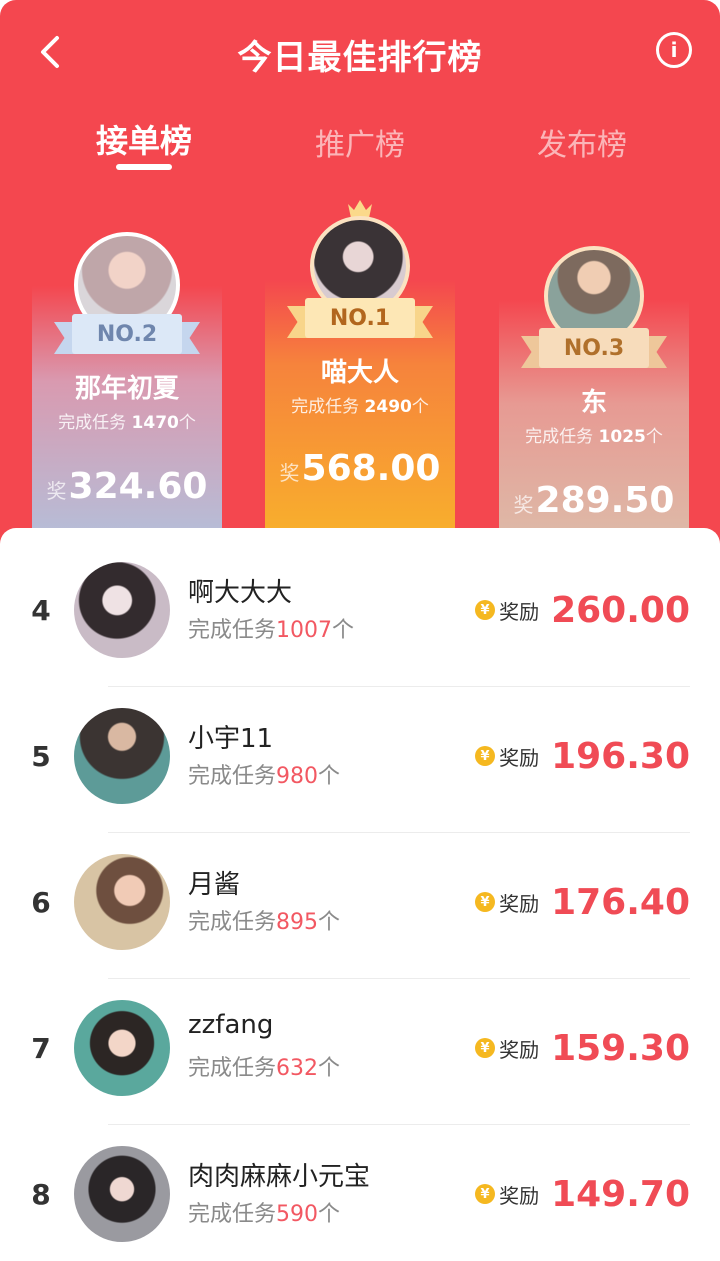  I want to click on reward-amount: 149.70, so click(620, 1194).